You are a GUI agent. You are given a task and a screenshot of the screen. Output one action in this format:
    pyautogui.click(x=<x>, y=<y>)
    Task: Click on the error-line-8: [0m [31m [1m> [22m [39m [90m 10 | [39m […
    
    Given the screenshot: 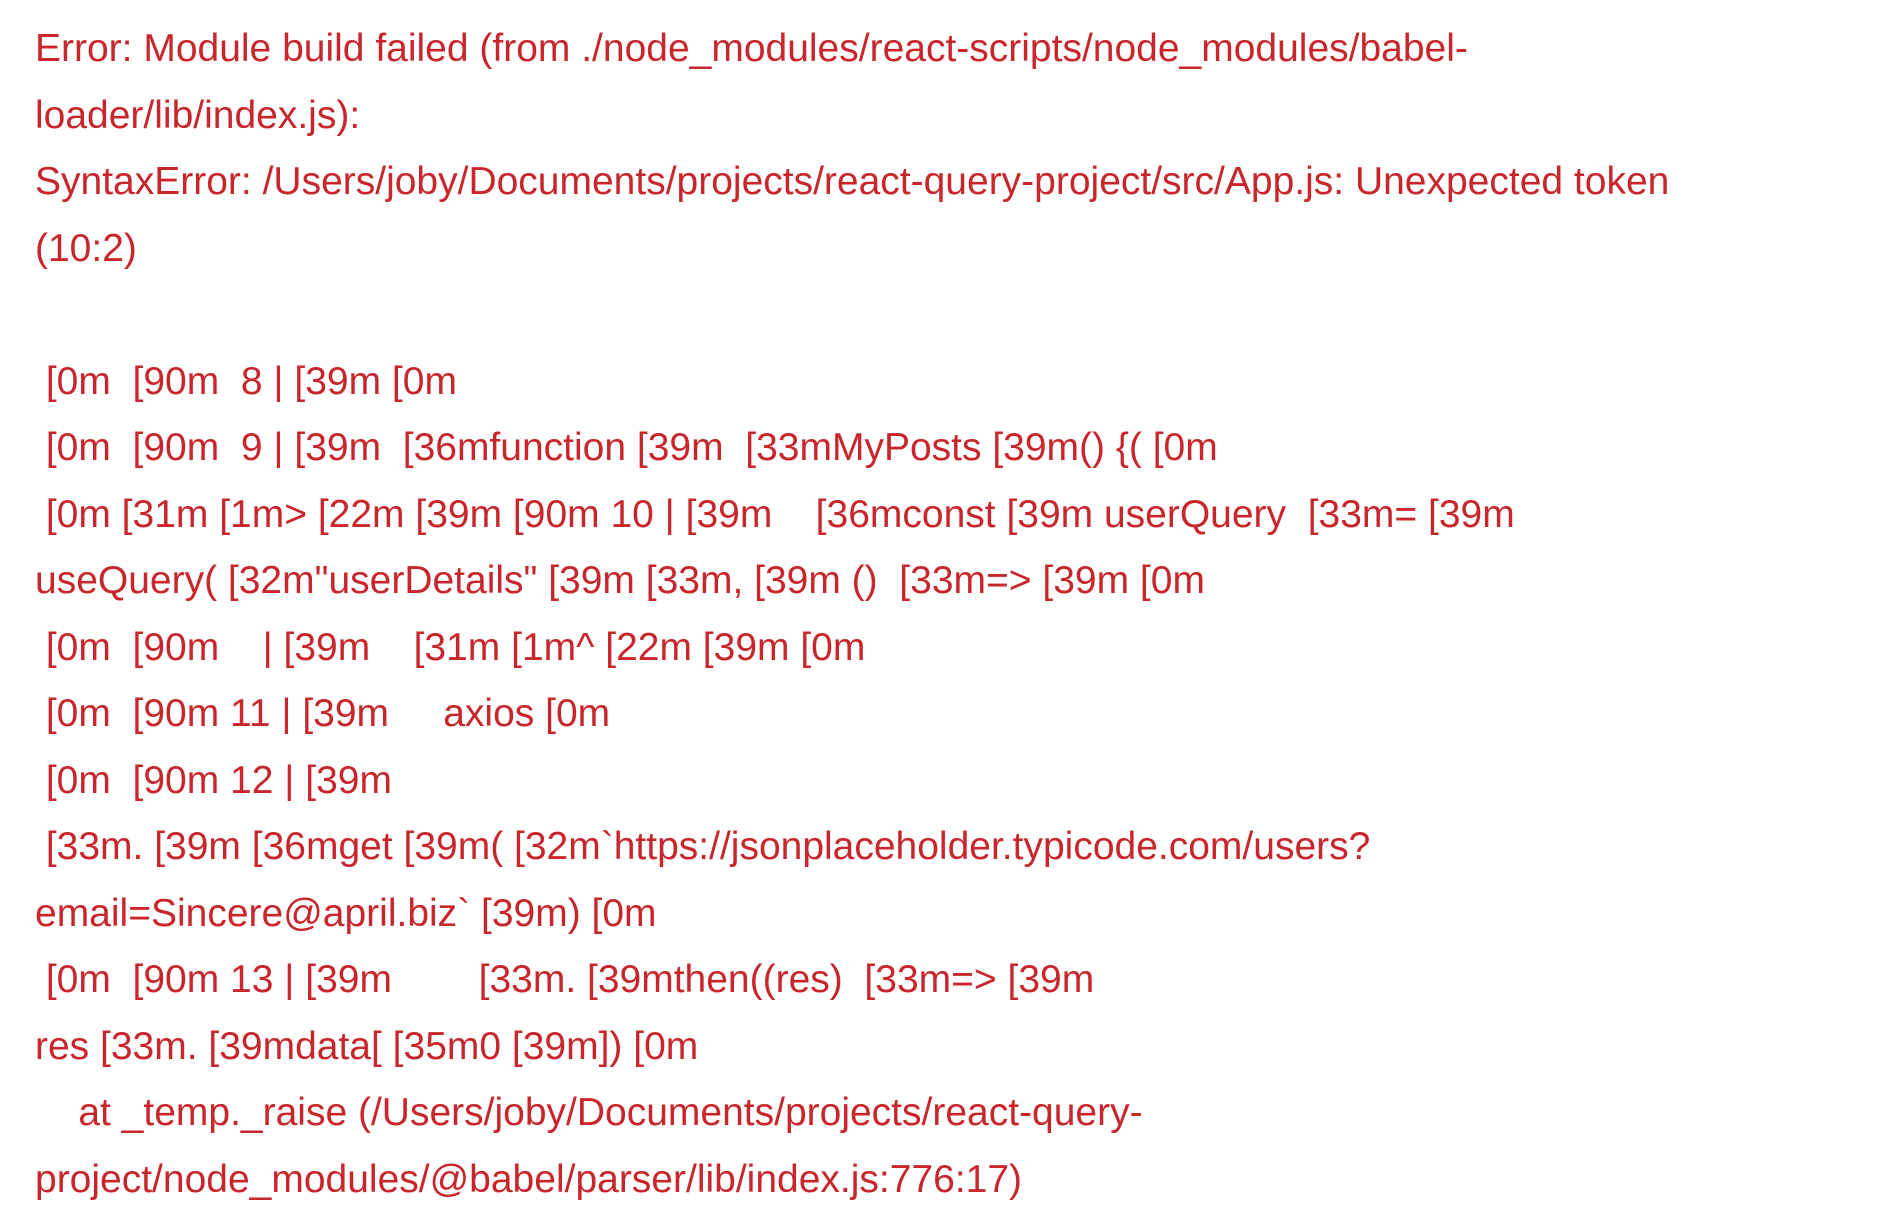 What is the action you would take?
    pyautogui.click(x=960, y=515)
    